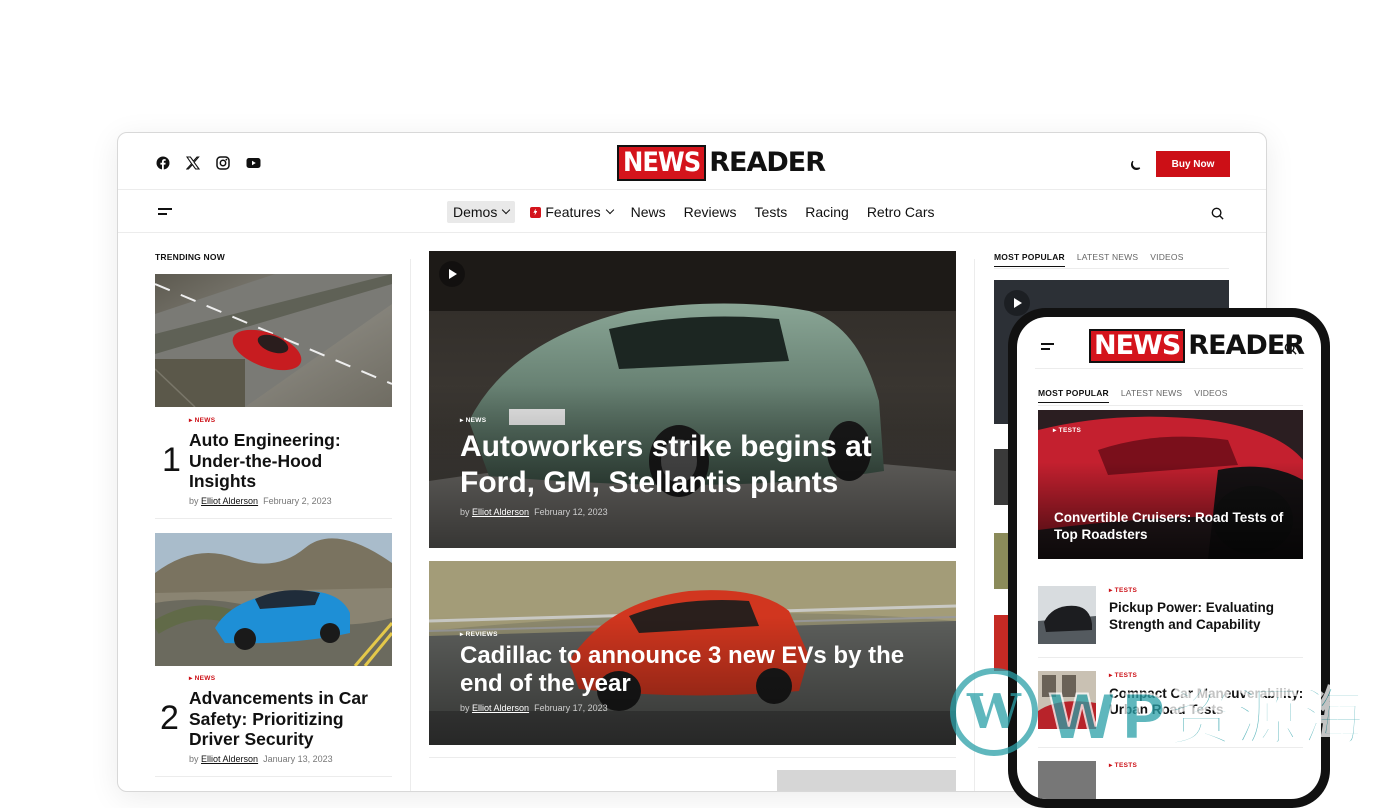 This screenshot has height=808, width=1384. What do you see at coordinates (536, 212) in the screenshot?
I see `flash-icon` at bounding box center [536, 212].